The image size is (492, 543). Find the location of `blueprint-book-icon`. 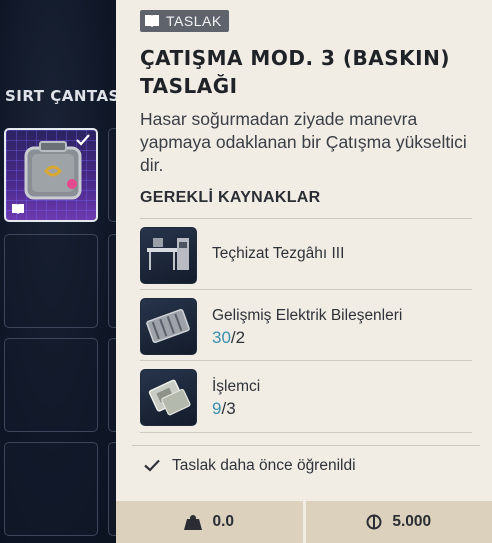

blueprint-book-icon is located at coordinates (18, 209).